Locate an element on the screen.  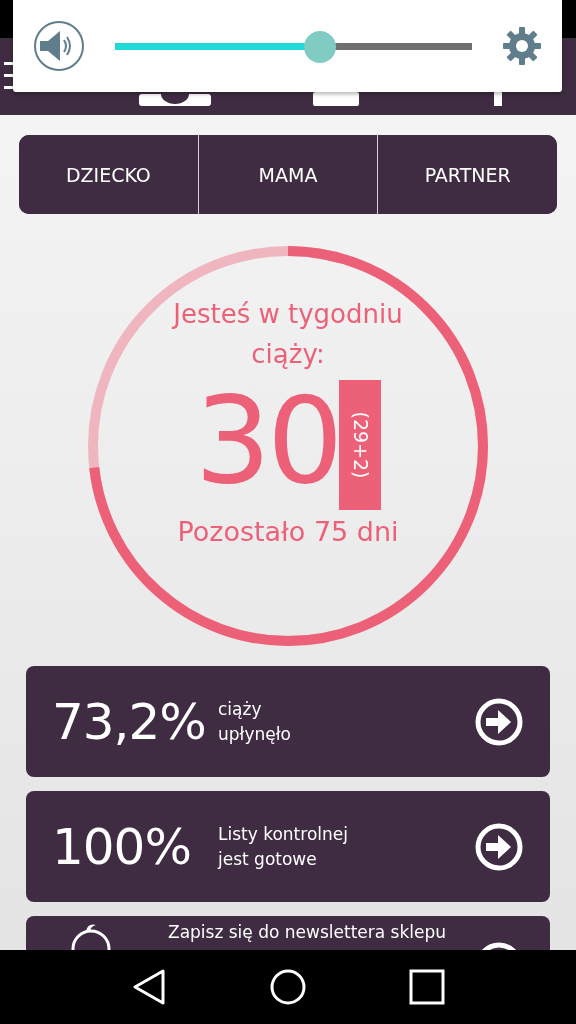
days-remaining: Pozostało 75 dni is located at coordinates (288, 531).